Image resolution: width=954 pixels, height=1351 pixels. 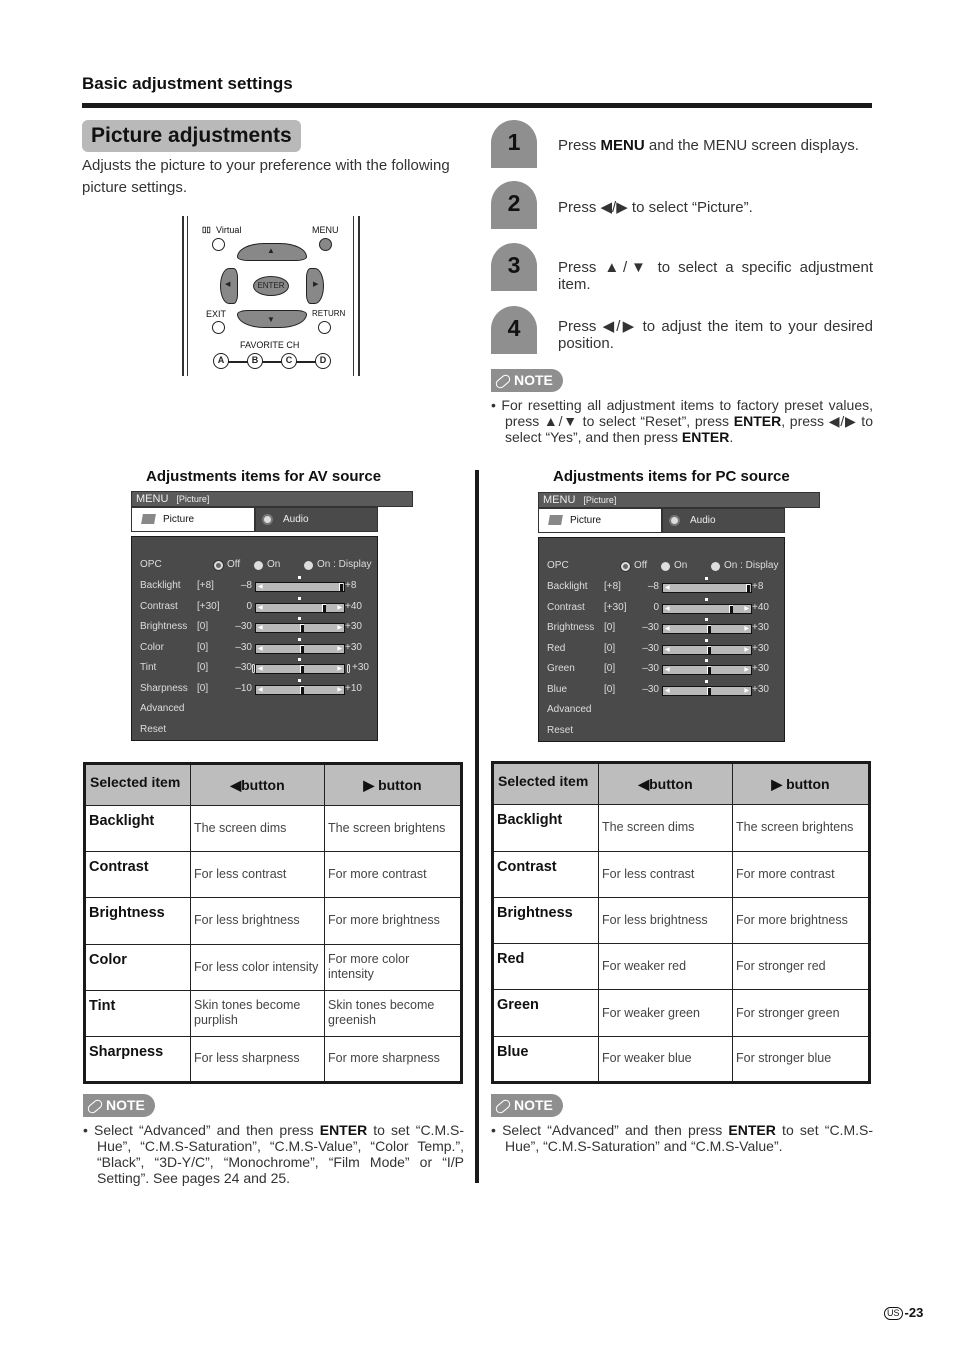 I want to click on favorite-a-button: A, so click(x=221, y=361).